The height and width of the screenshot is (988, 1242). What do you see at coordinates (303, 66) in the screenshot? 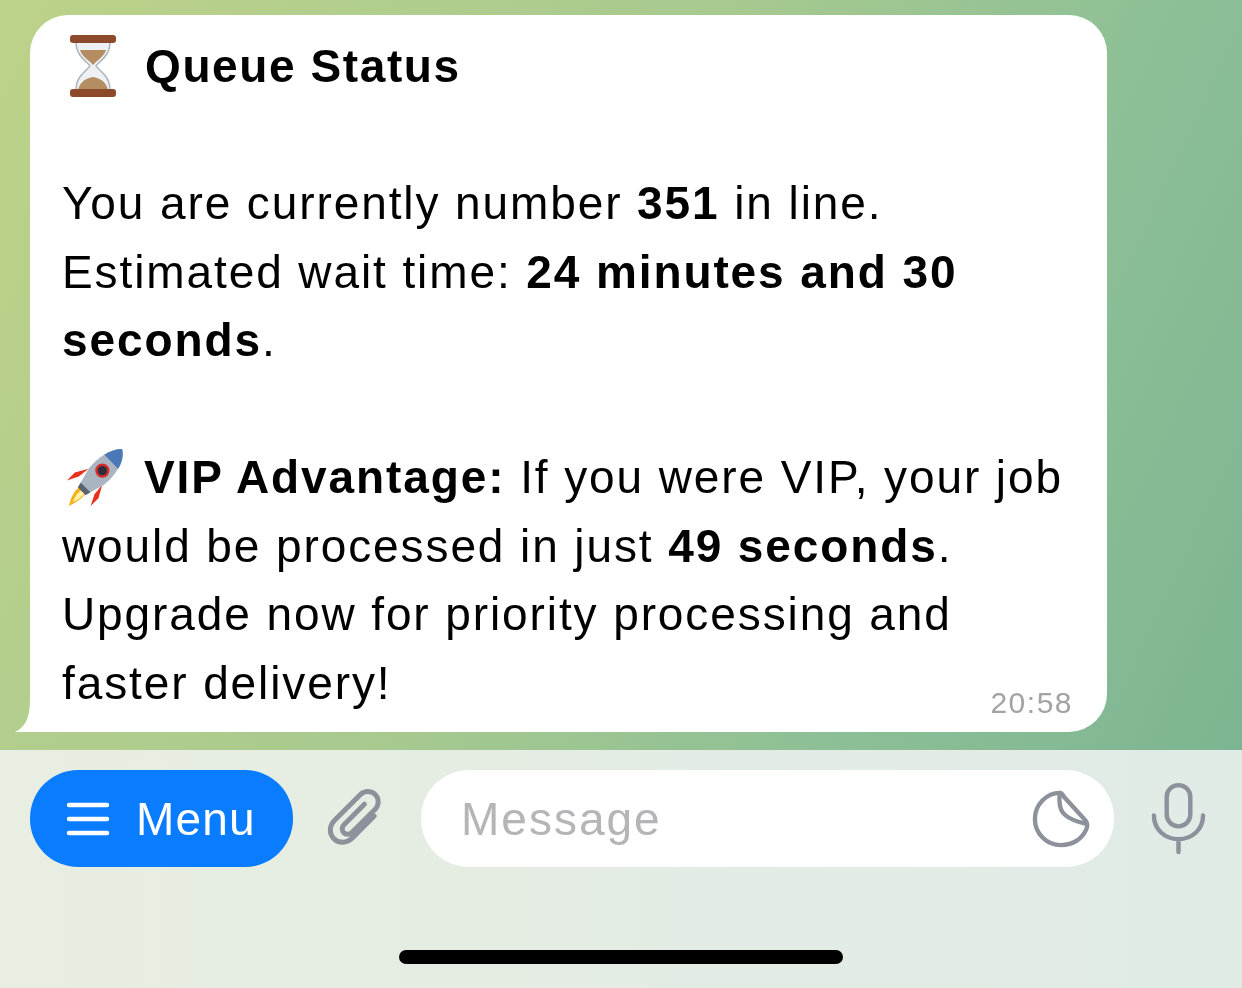
I see `message-title: Queue Status` at bounding box center [303, 66].